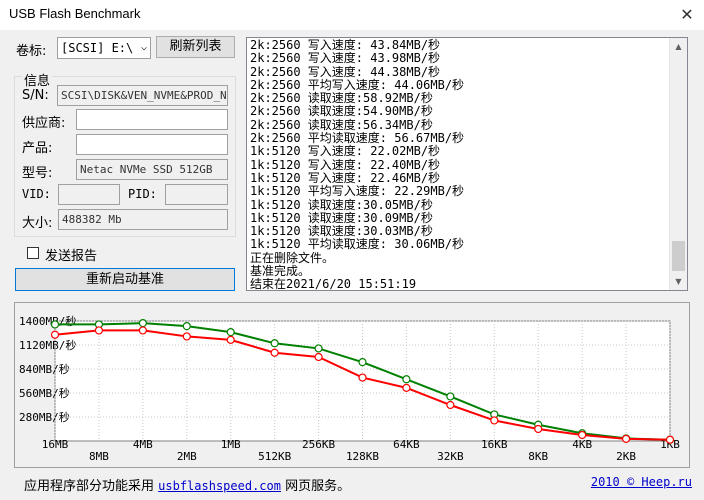 This screenshot has width=704, height=500. Describe the element at coordinates (36, 194) in the screenshot. I see `vid-label: VID:` at that location.